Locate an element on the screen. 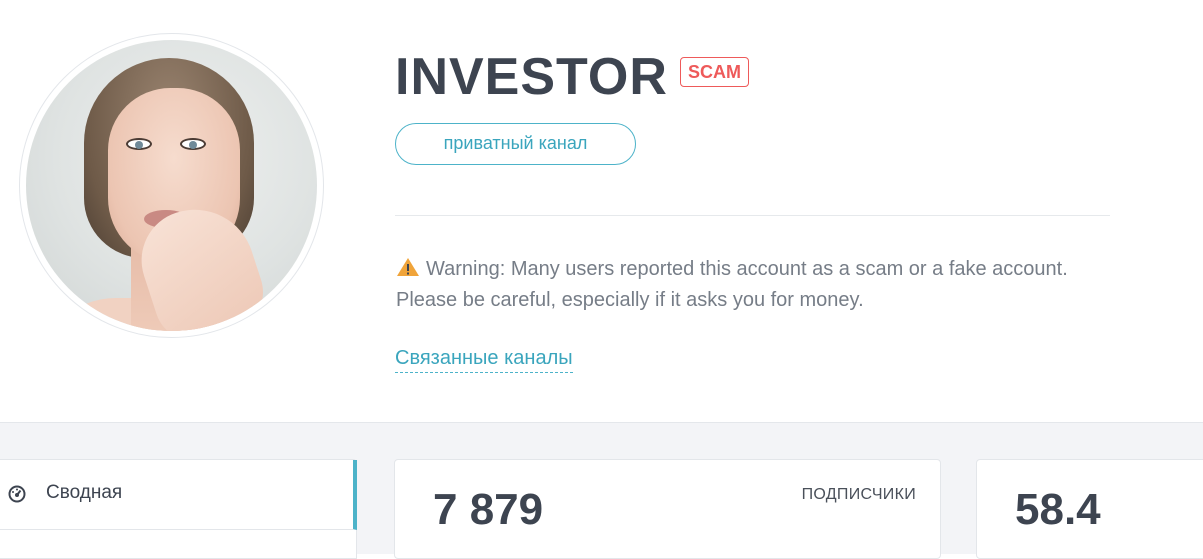 This screenshot has width=1203, height=559. sidebar-nav: Сводная is located at coordinates (178, 509).